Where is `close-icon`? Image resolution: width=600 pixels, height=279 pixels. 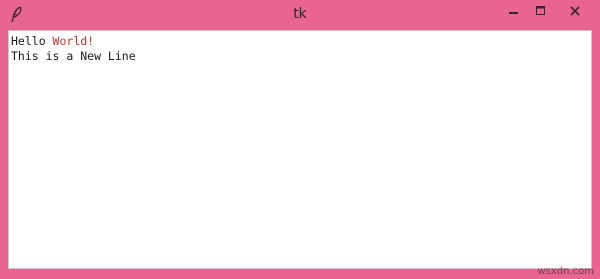 close-icon is located at coordinates (575, 11).